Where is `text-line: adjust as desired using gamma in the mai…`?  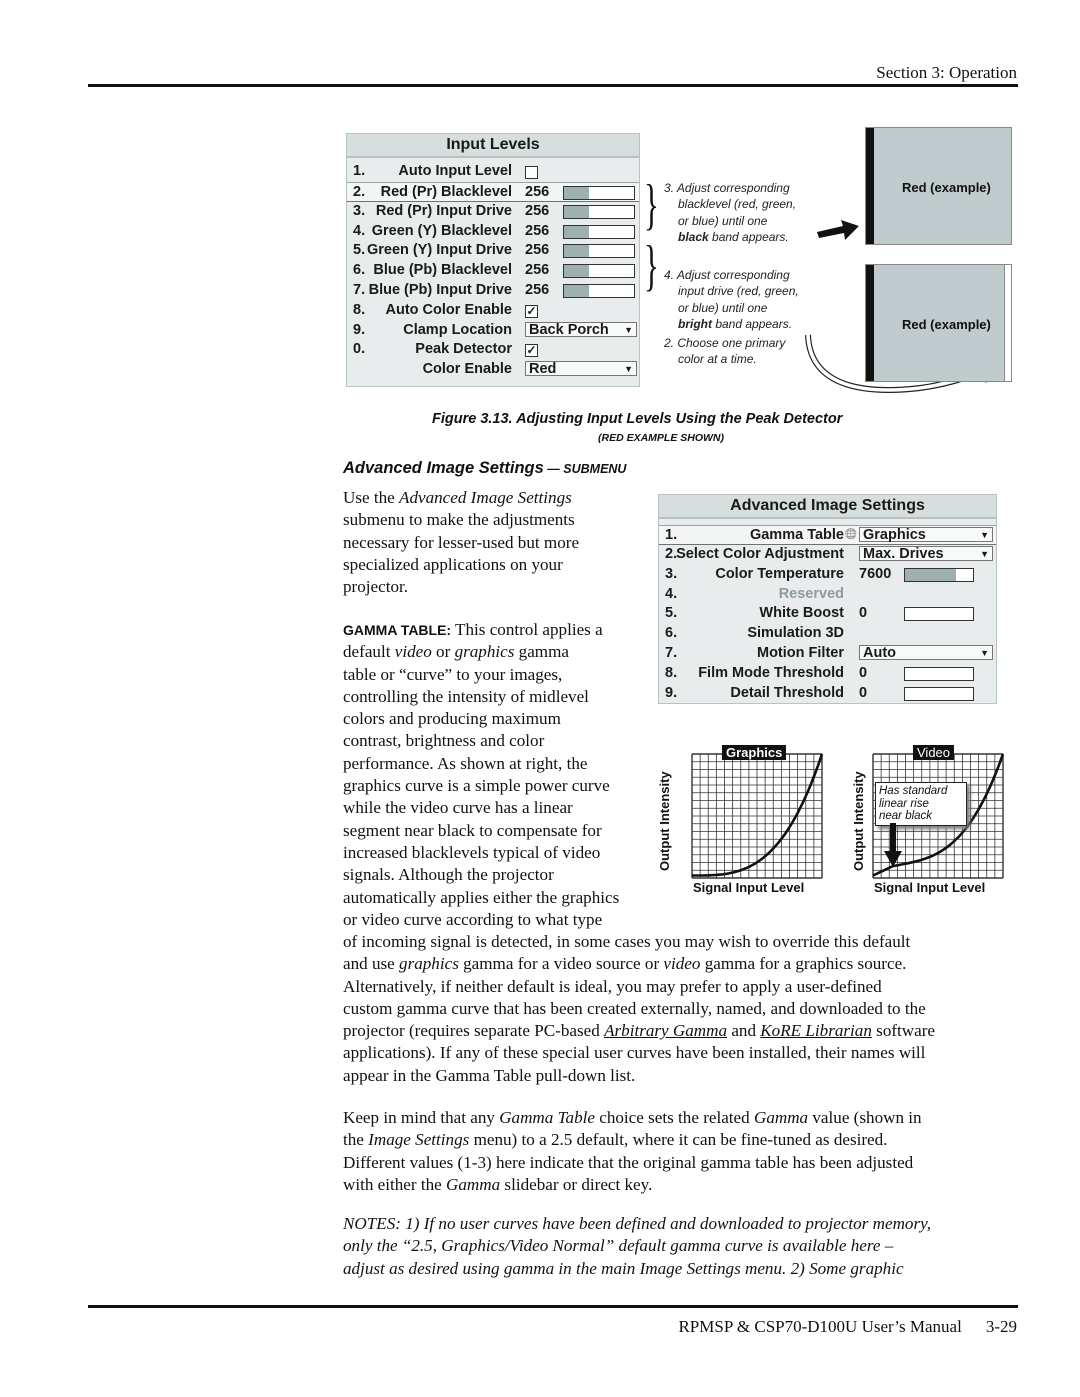
text-line: adjust as desired using gamma in the mai… is located at coordinates (623, 1268).